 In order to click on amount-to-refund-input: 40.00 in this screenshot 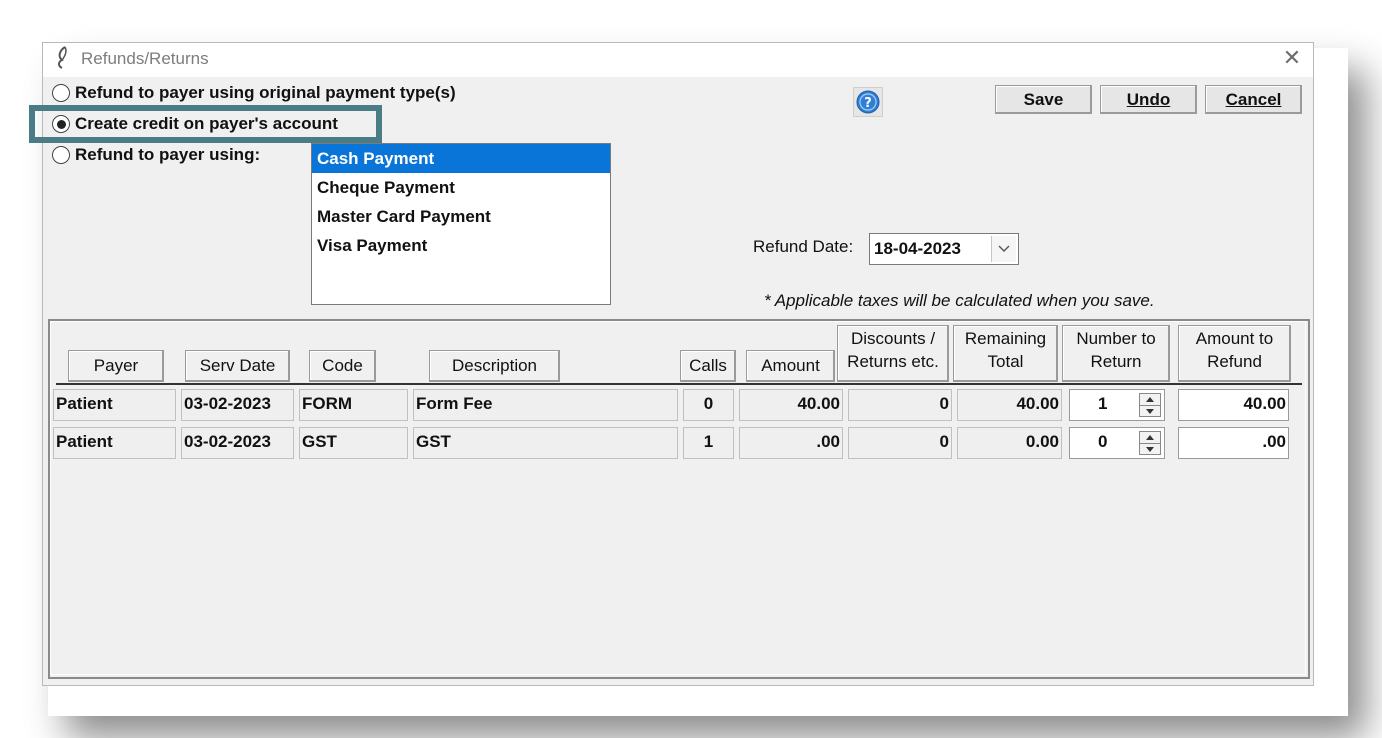, I will do `click(1233, 405)`.